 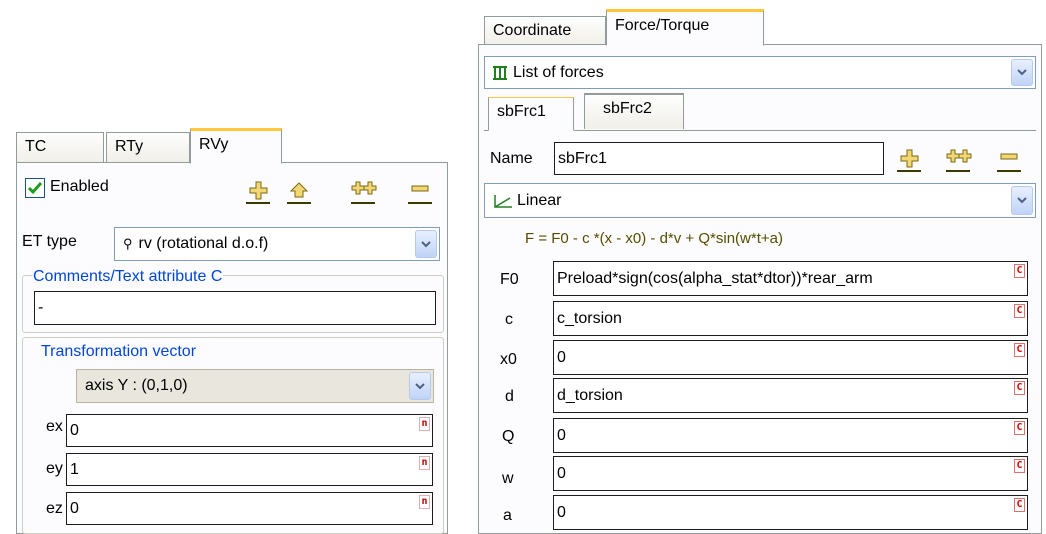 I want to click on ez-value: 0, so click(x=74, y=508).